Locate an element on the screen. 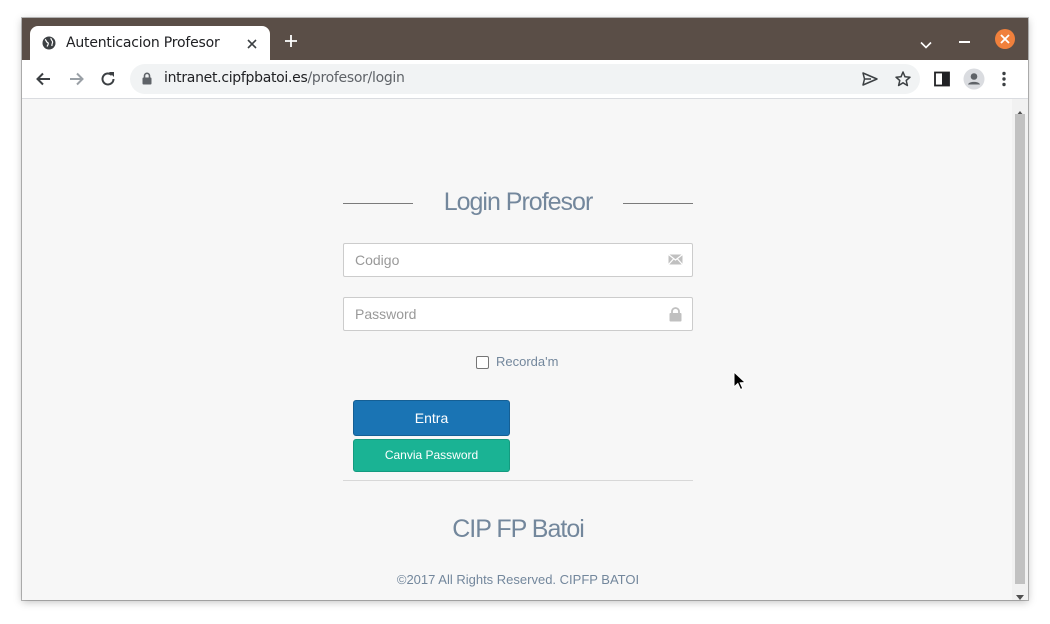  page-scrollbar is located at coordinates (1020, 349).